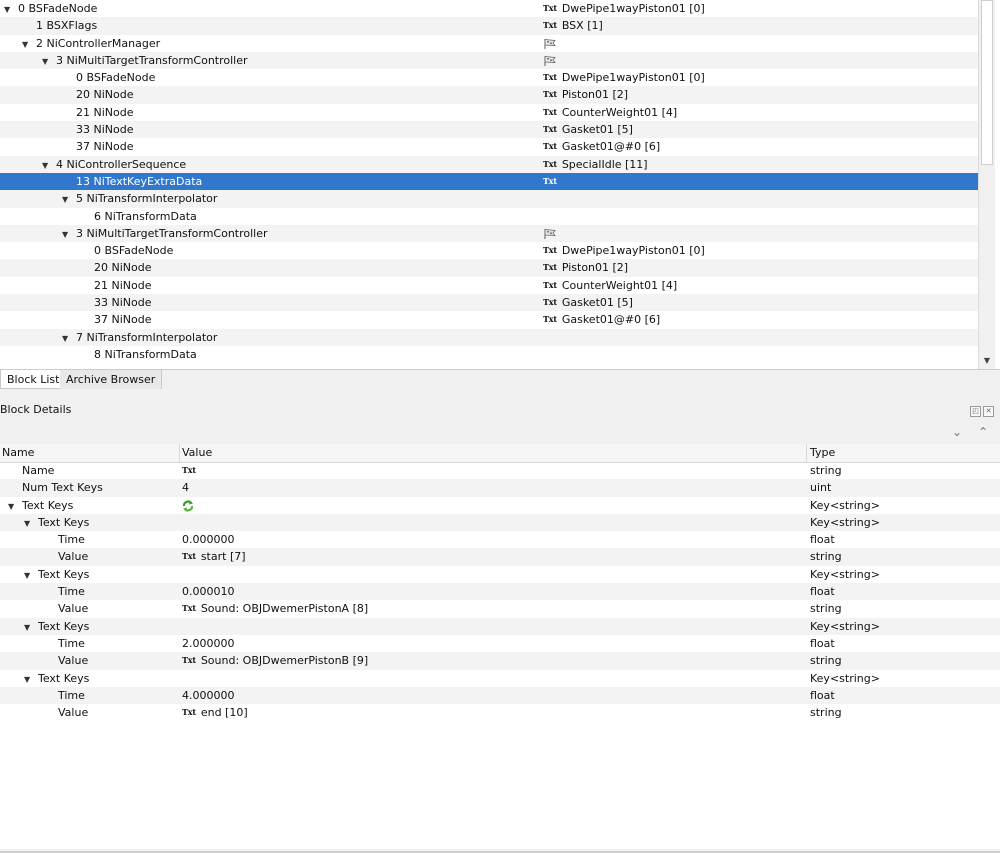 This screenshot has width=1000, height=853. I want to click on expand-all-icon: ⌄, so click(957, 432).